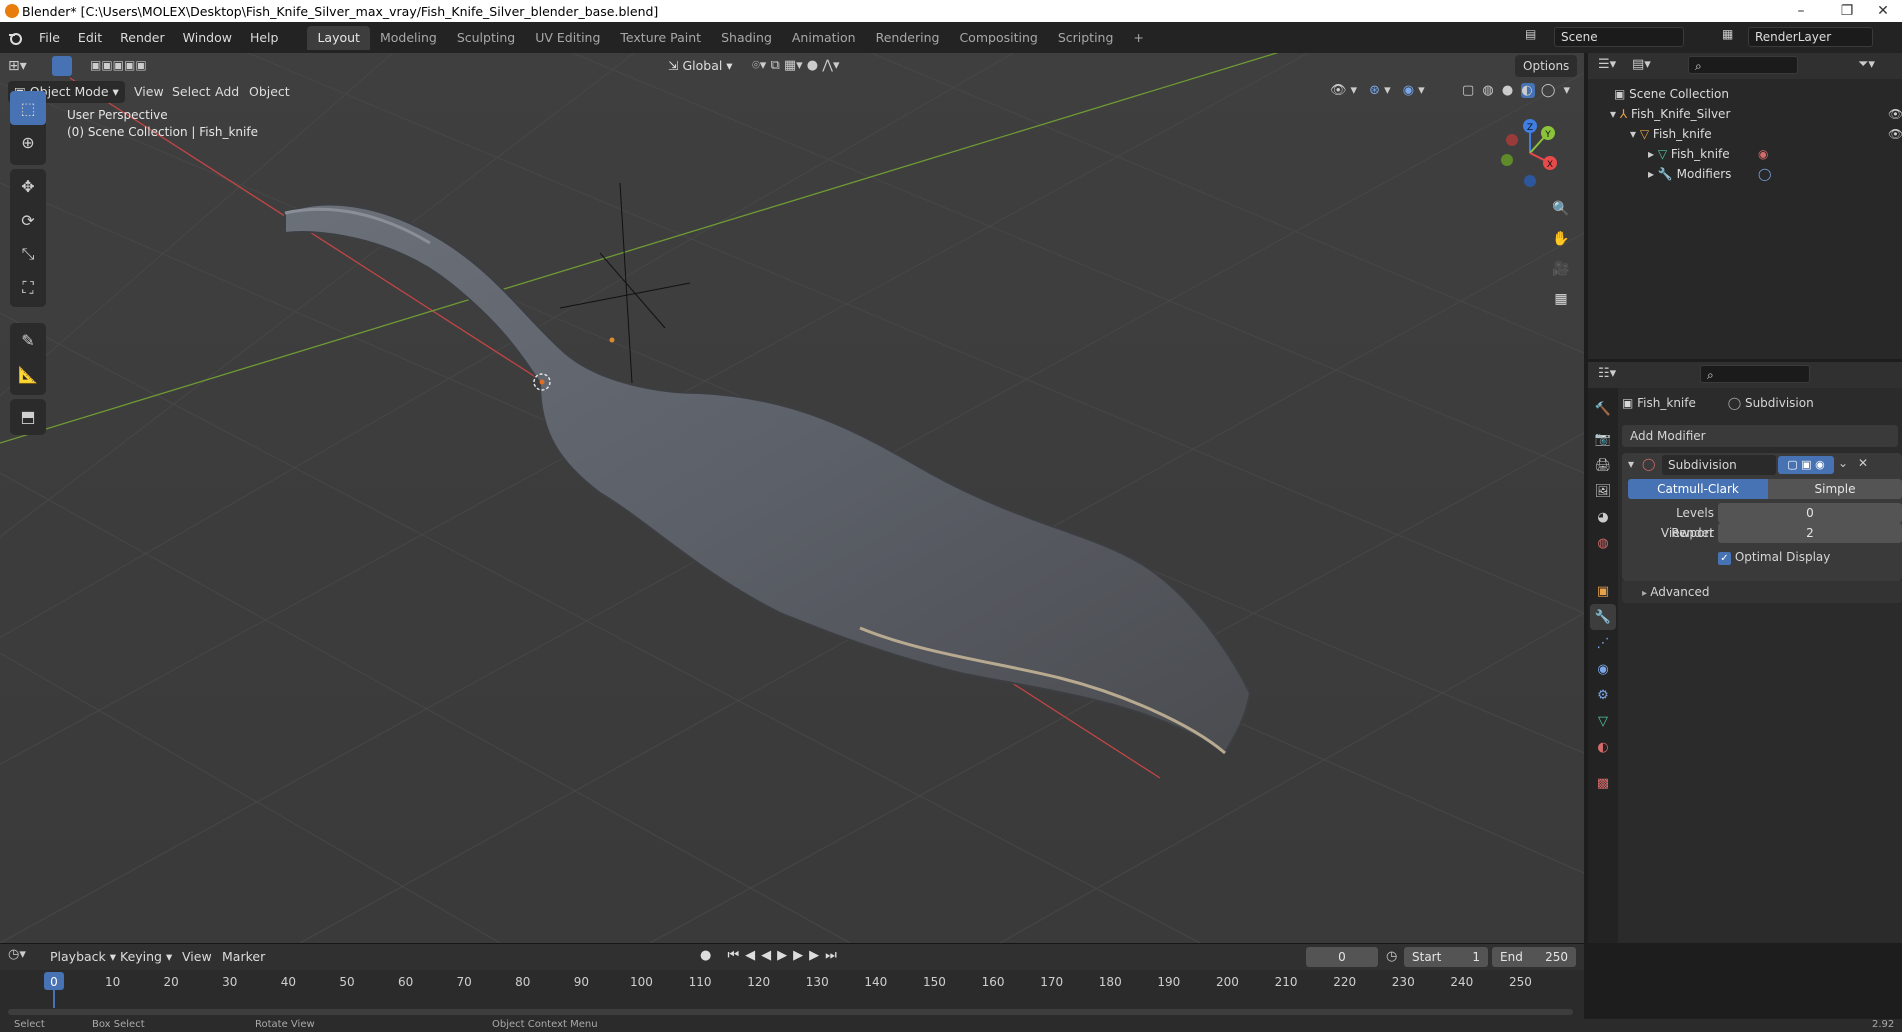 The width and height of the screenshot is (1902, 1032). What do you see at coordinates (1764, 174) in the screenshot?
I see `modifier-icon: ◯` at bounding box center [1764, 174].